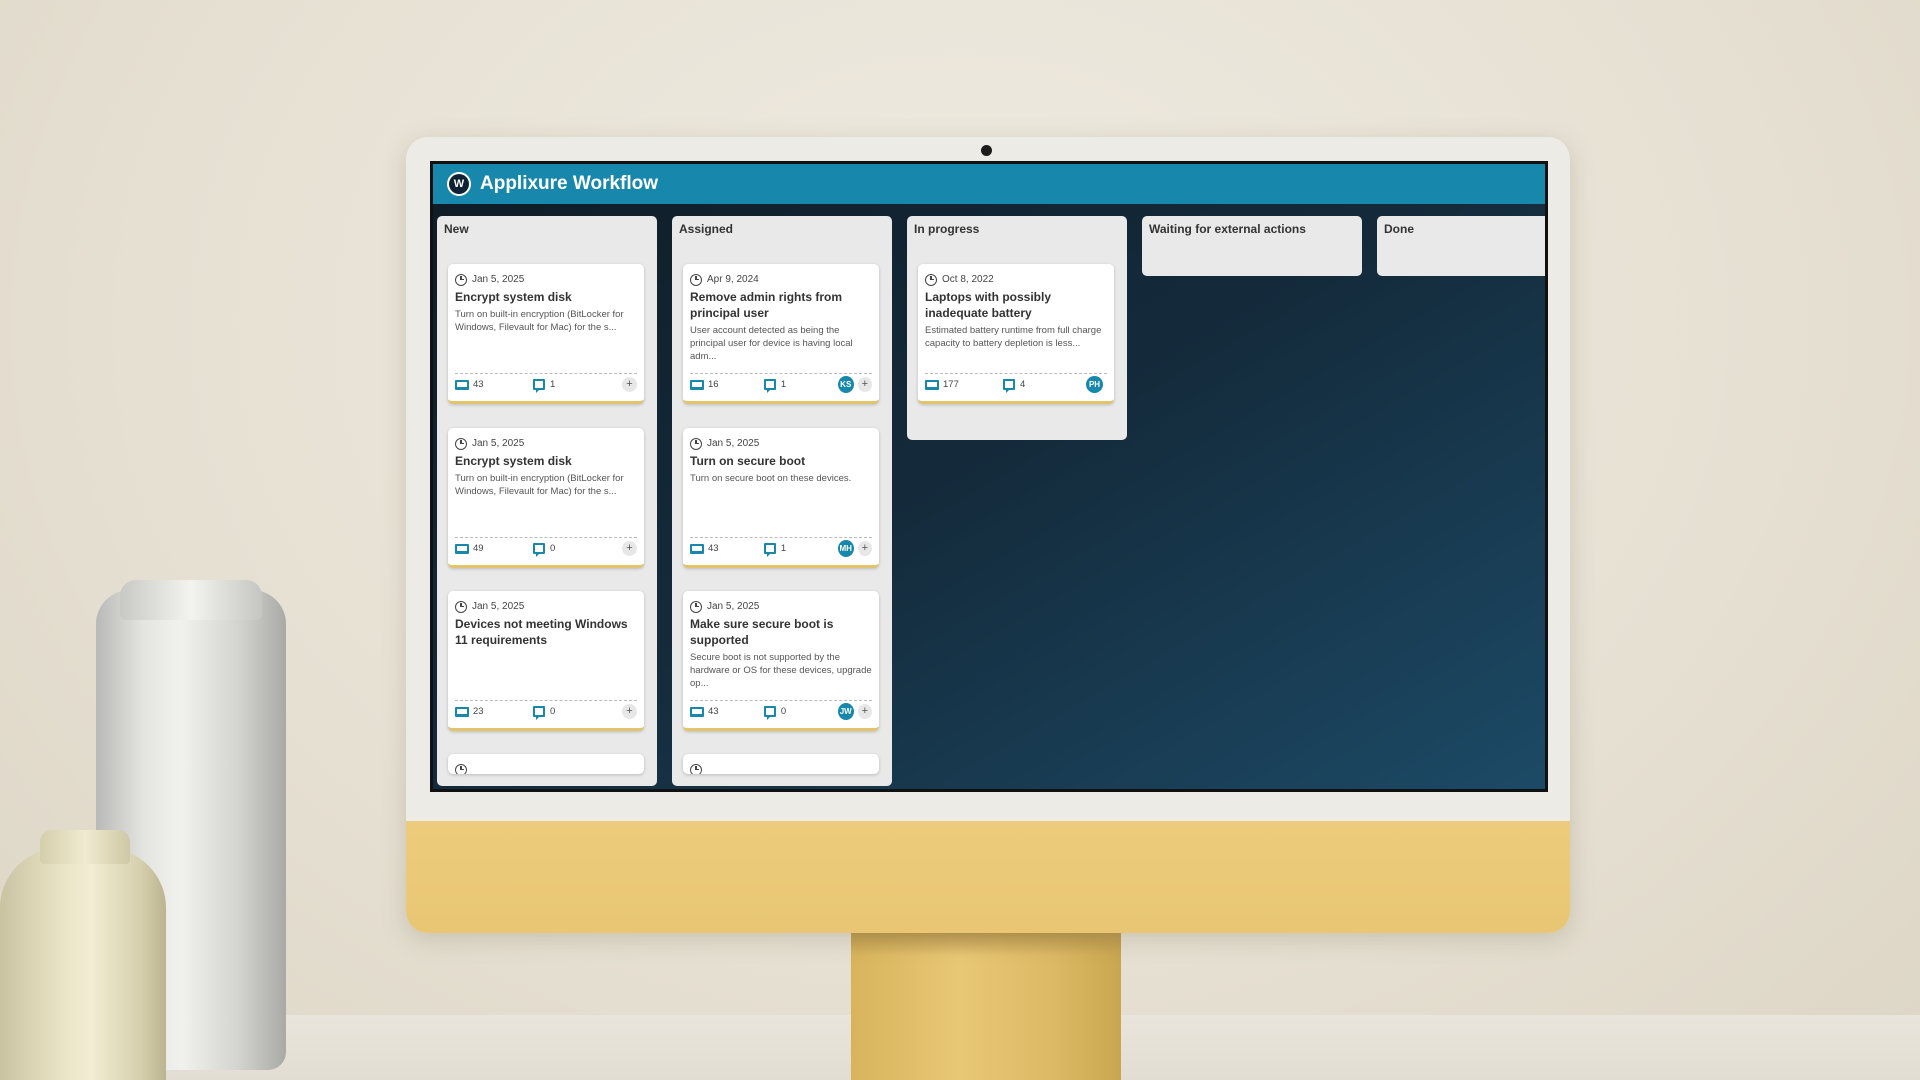 The height and width of the screenshot is (1080, 1920). I want to click on card-date: Apr 9, 2024, so click(781, 279).